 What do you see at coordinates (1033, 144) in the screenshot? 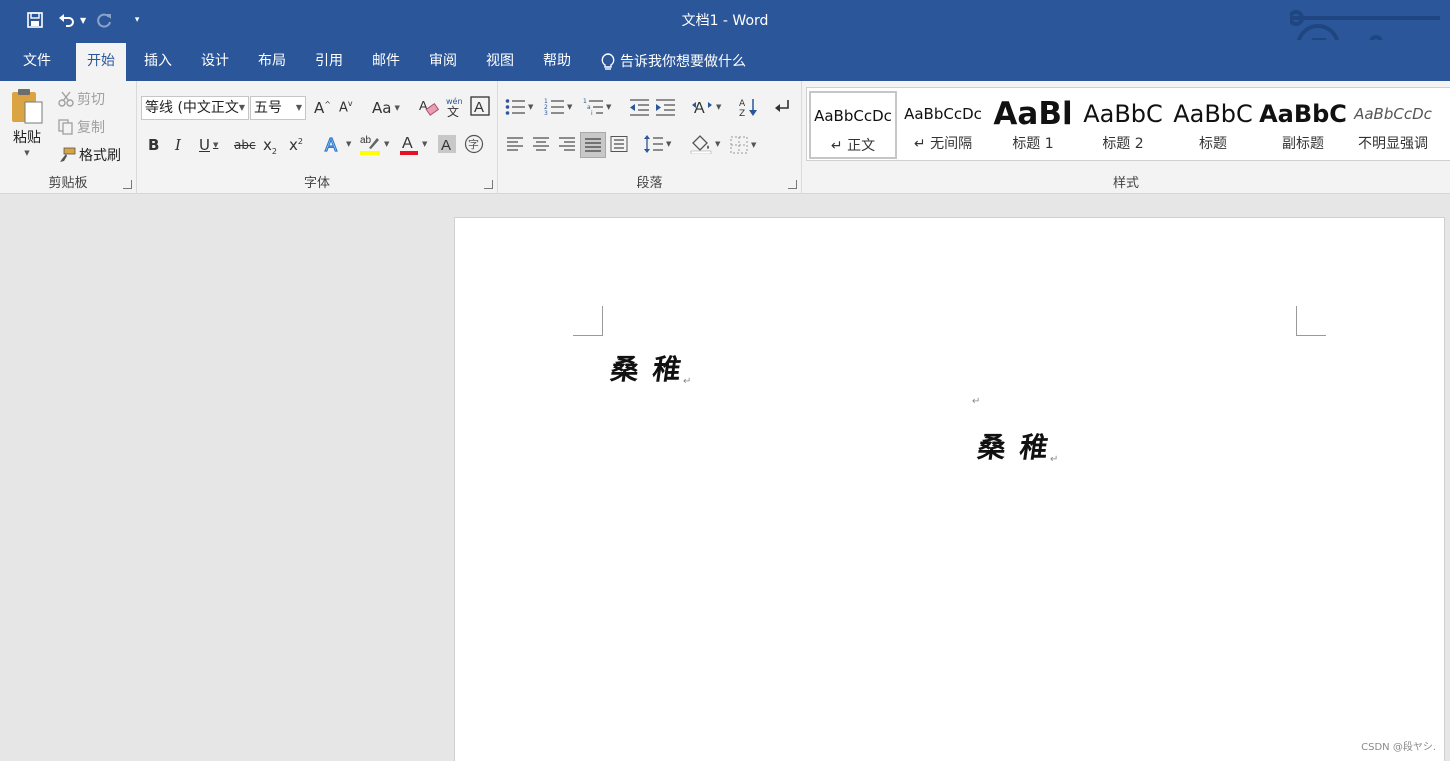
I see `style-name: 标题 1` at bounding box center [1033, 144].